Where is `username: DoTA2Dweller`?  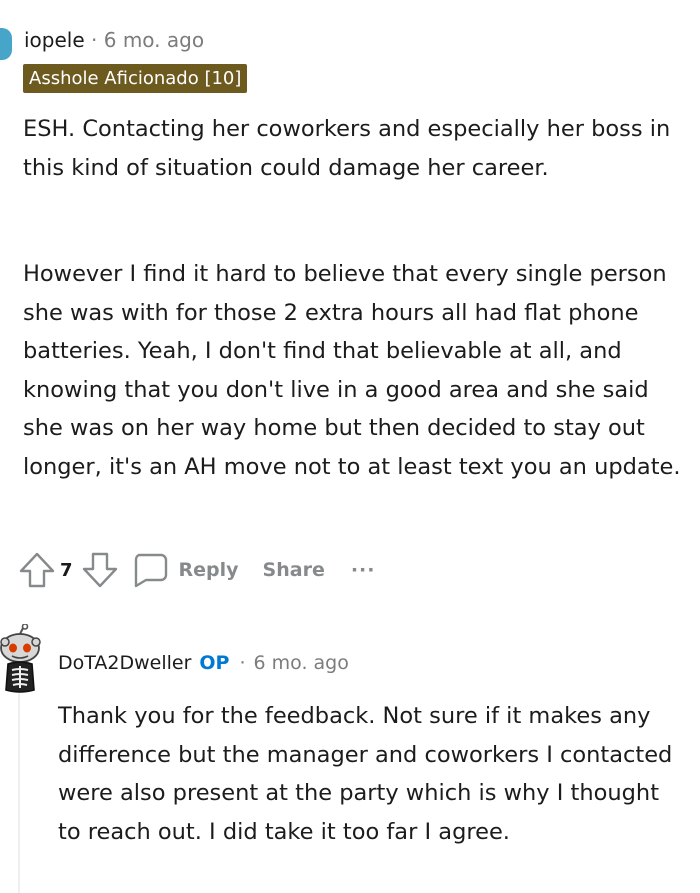
username: DoTA2Dweller is located at coordinates (124, 663).